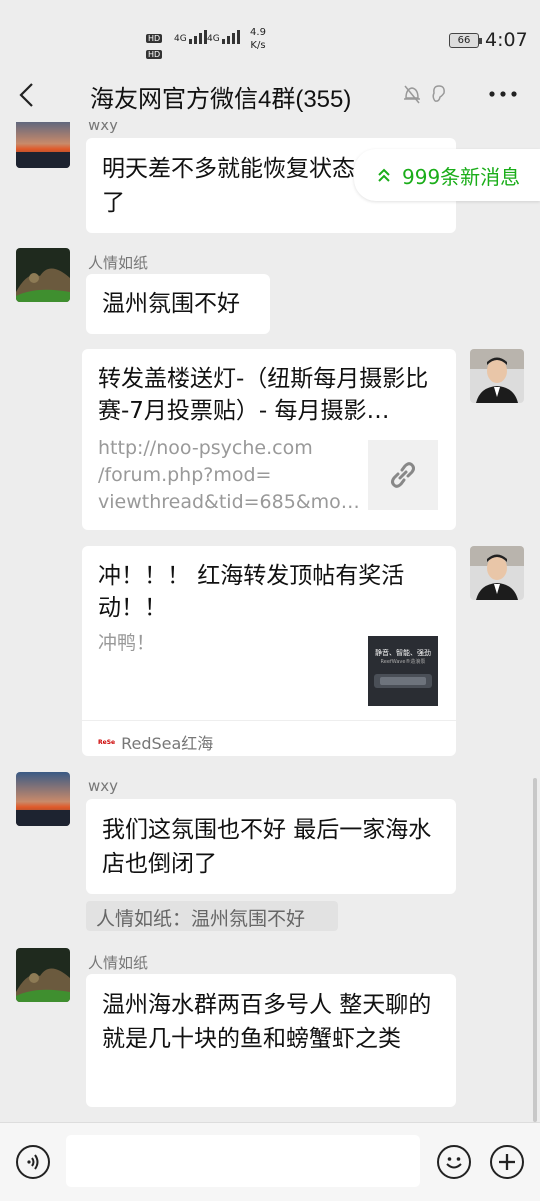  Describe the element at coordinates (271, 846) in the screenshot. I see `message-bubble: 我们这氛围也不好 最后一家海水店也倒闭了` at that location.